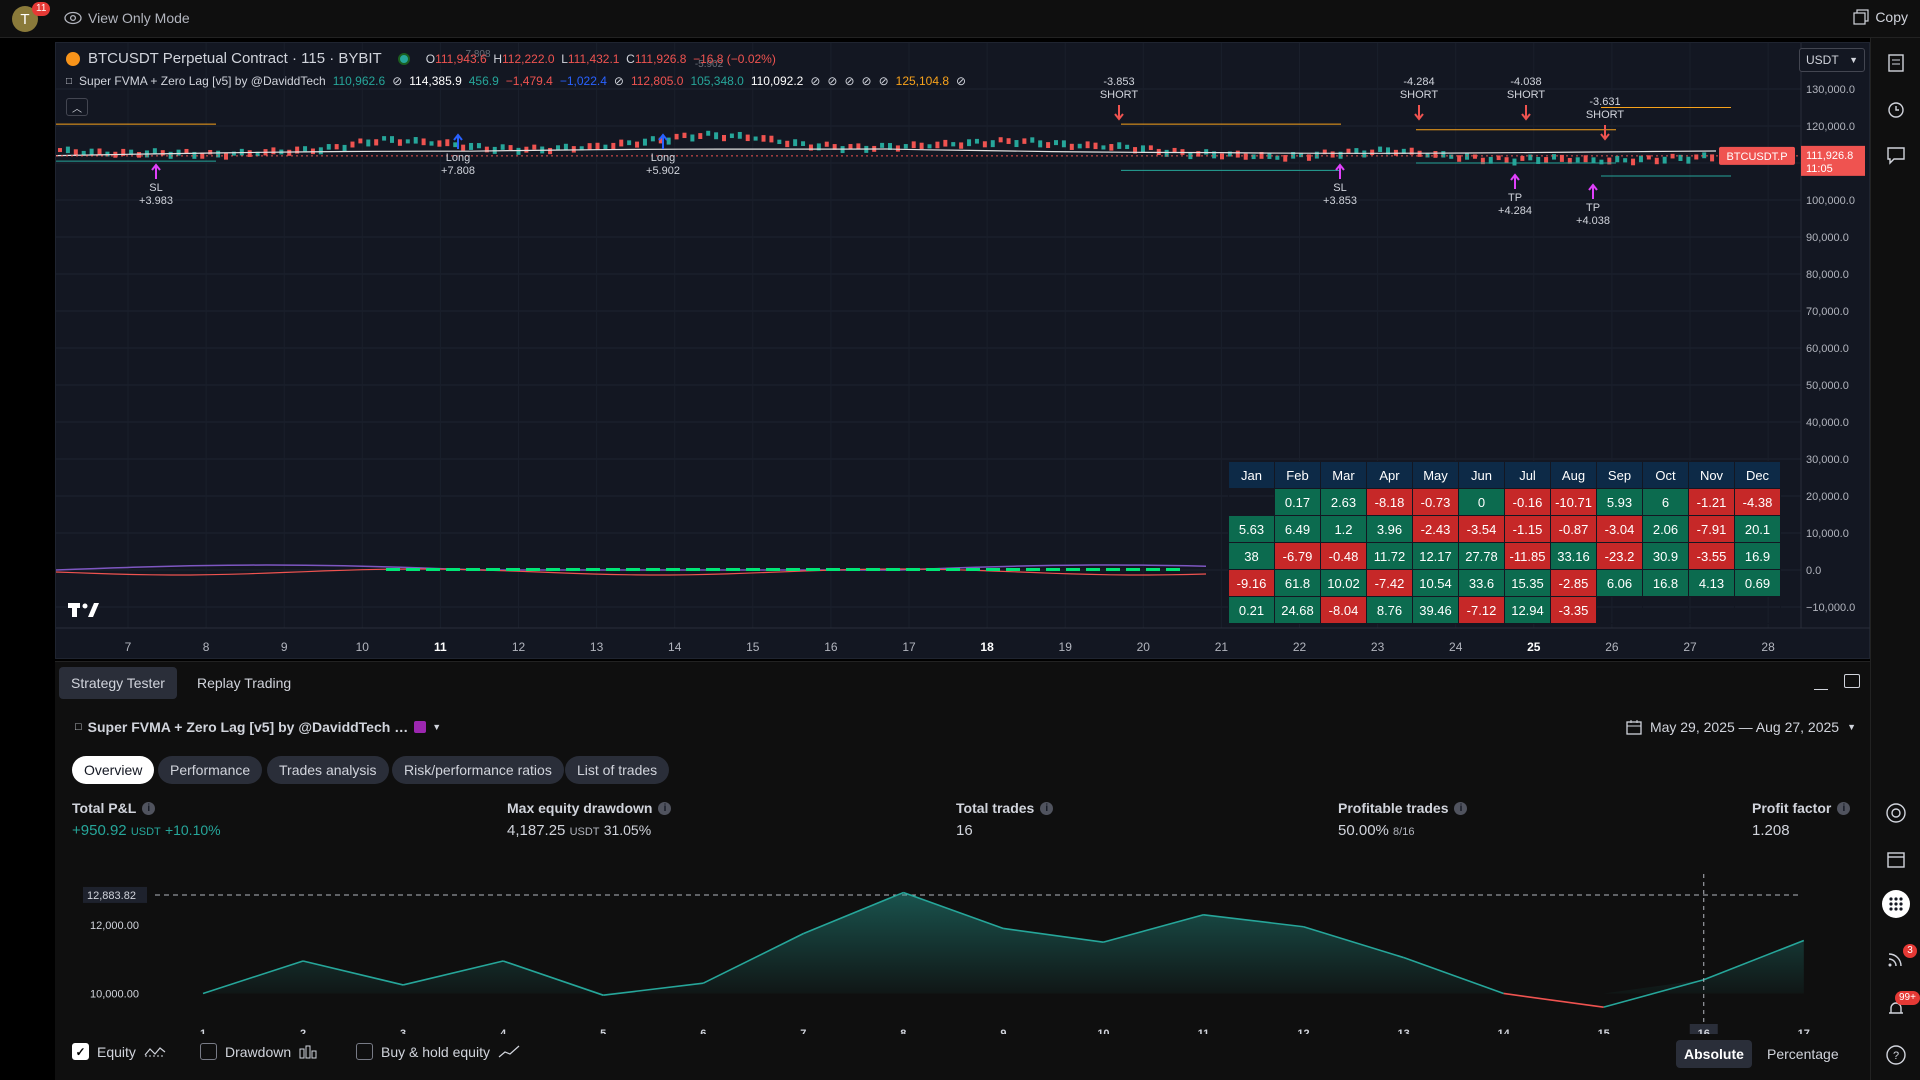 The width and height of the screenshot is (1920, 1080). What do you see at coordinates (258, 1051) in the screenshot?
I see `drawdown-checkbox: Drawdown` at bounding box center [258, 1051].